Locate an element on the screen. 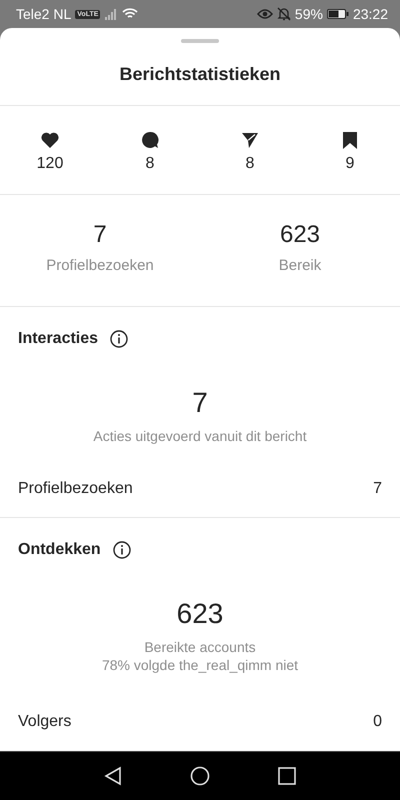  row-value: 7 is located at coordinates (377, 489).